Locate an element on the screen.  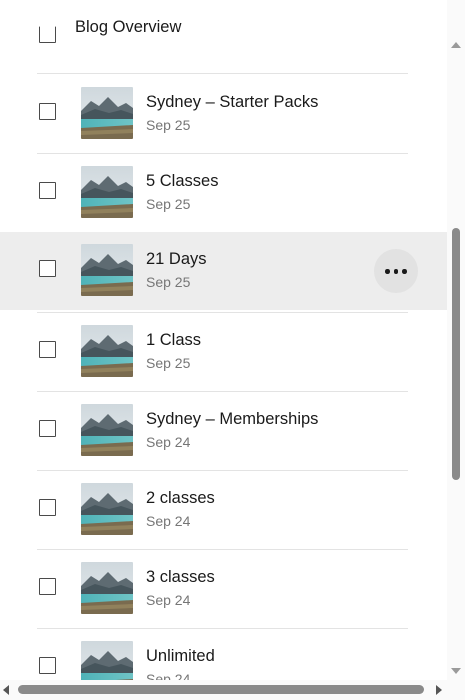
list-item: Sydney – Starter Packs Sep 25 is located at coordinates (223, 114).